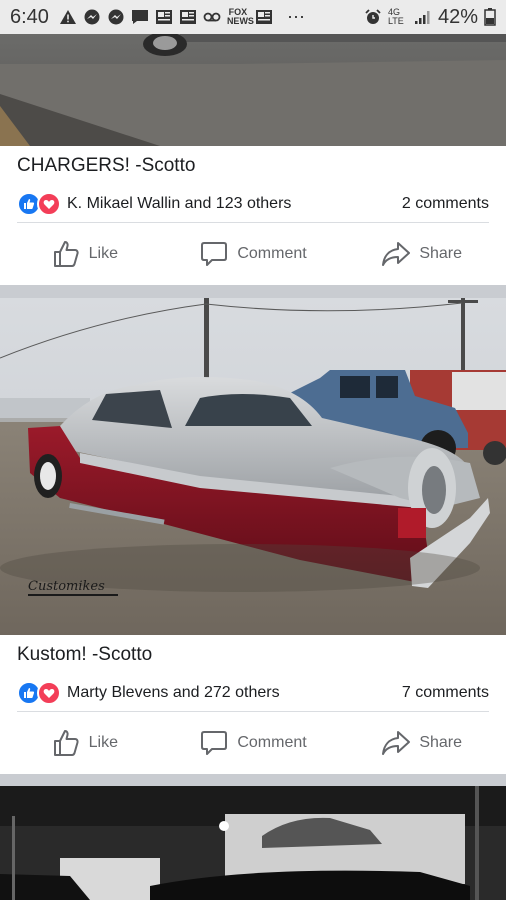 This screenshot has width=506, height=900. What do you see at coordinates (106, 165) in the screenshot?
I see `post-caption: CHARGERS! -Scotto` at bounding box center [106, 165].